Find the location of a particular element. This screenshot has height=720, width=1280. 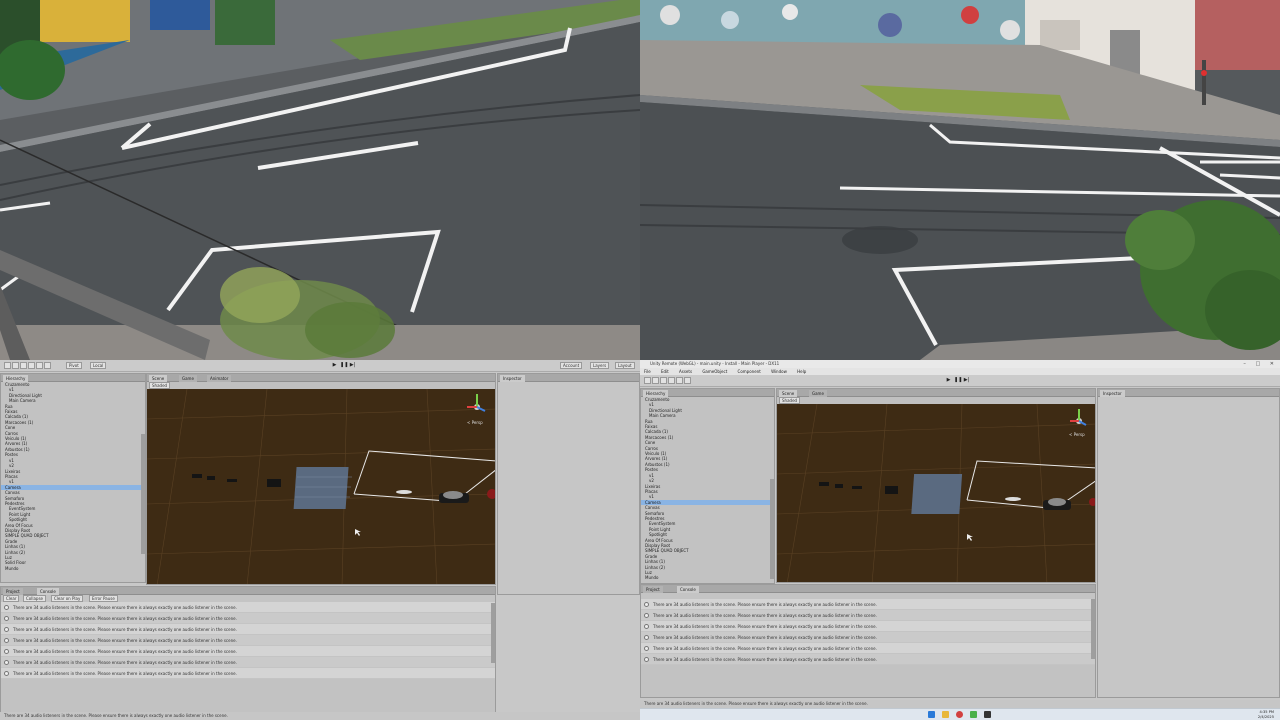

menu-window: Window is located at coordinates (779, 371).